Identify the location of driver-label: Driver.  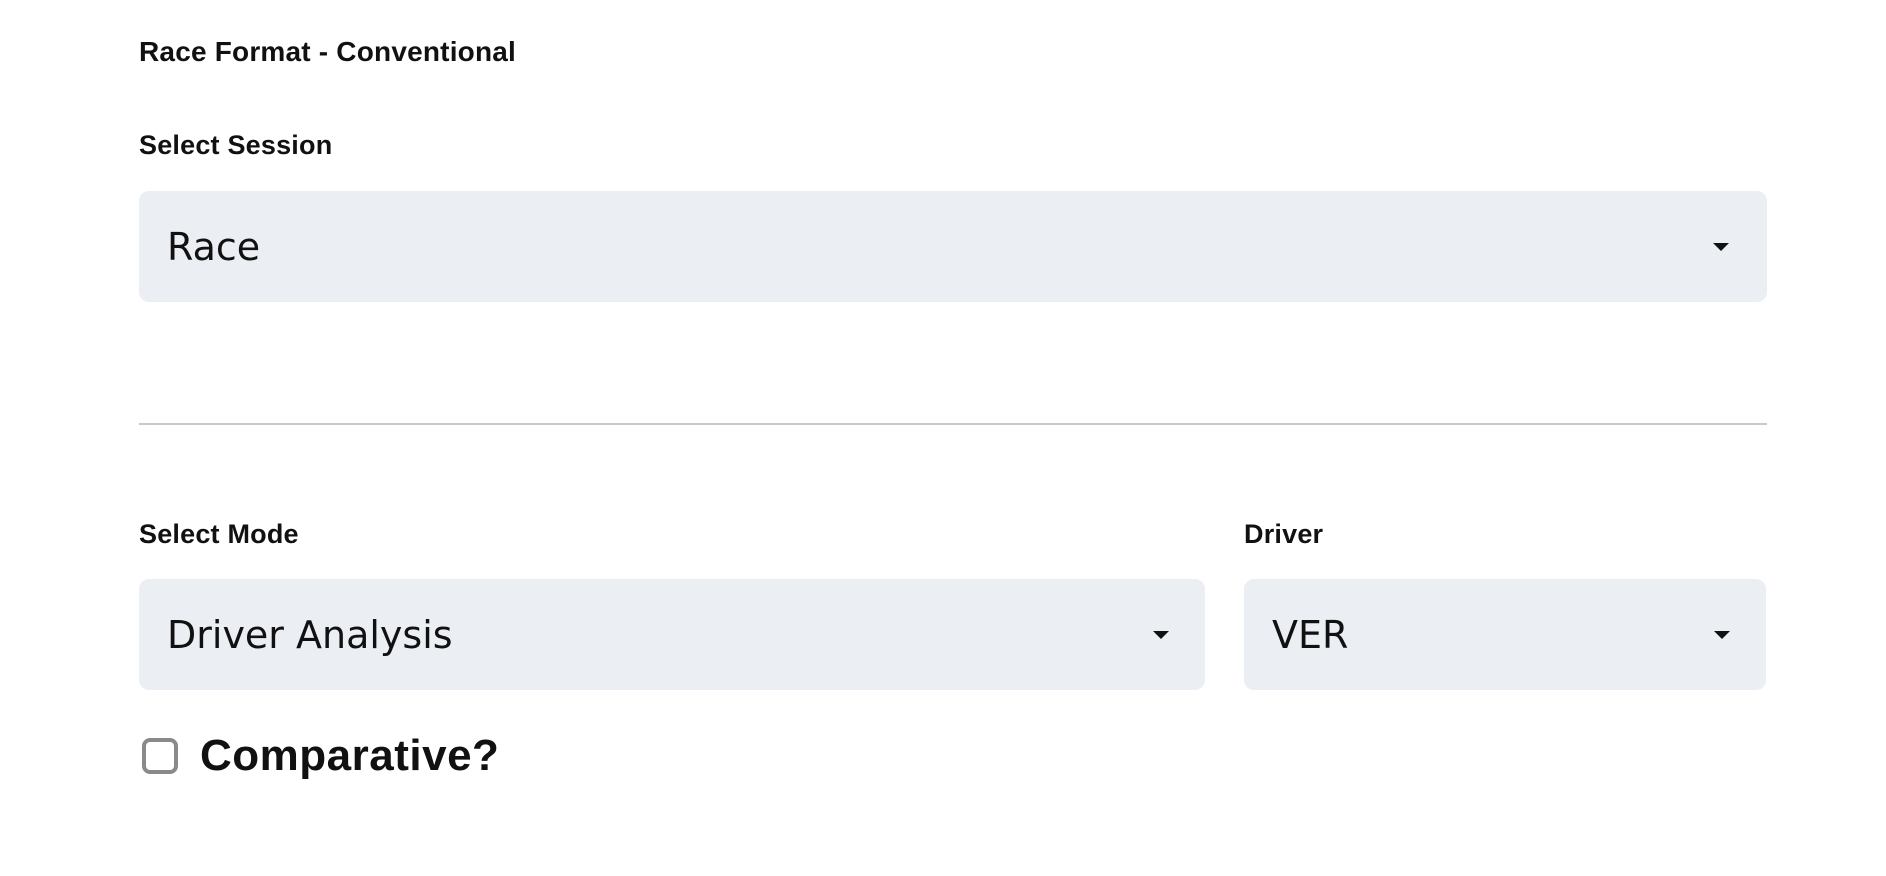
(1284, 534).